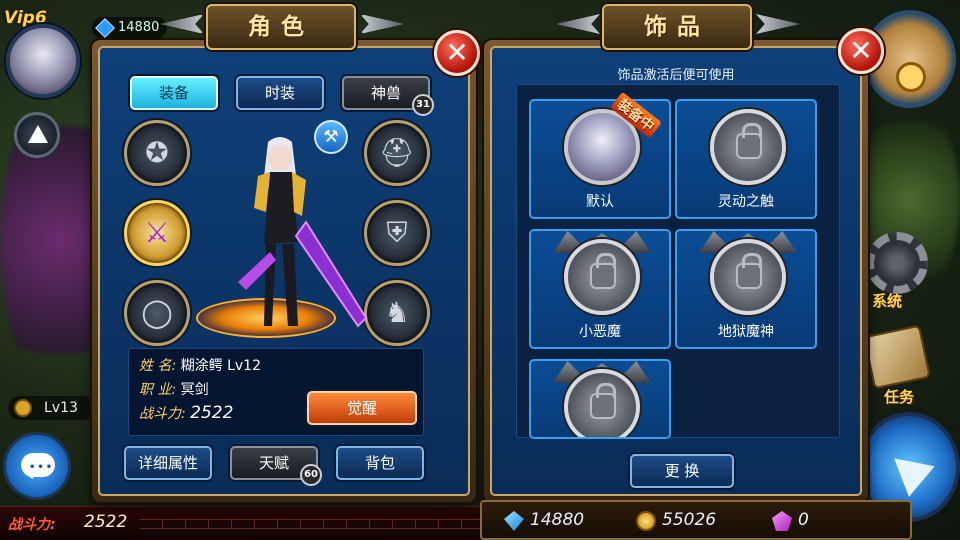 The image size is (960, 540). I want to click on role-close-button: ✕, so click(457, 53).